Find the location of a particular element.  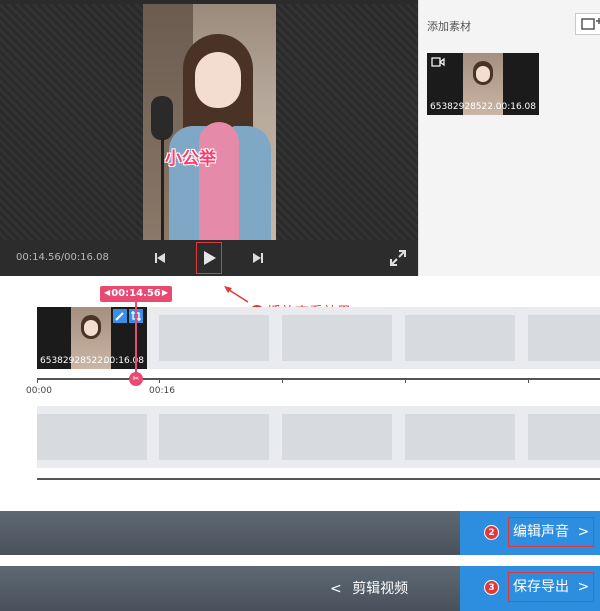

clip-duration: 00:16.08 is located at coordinates (123, 361).